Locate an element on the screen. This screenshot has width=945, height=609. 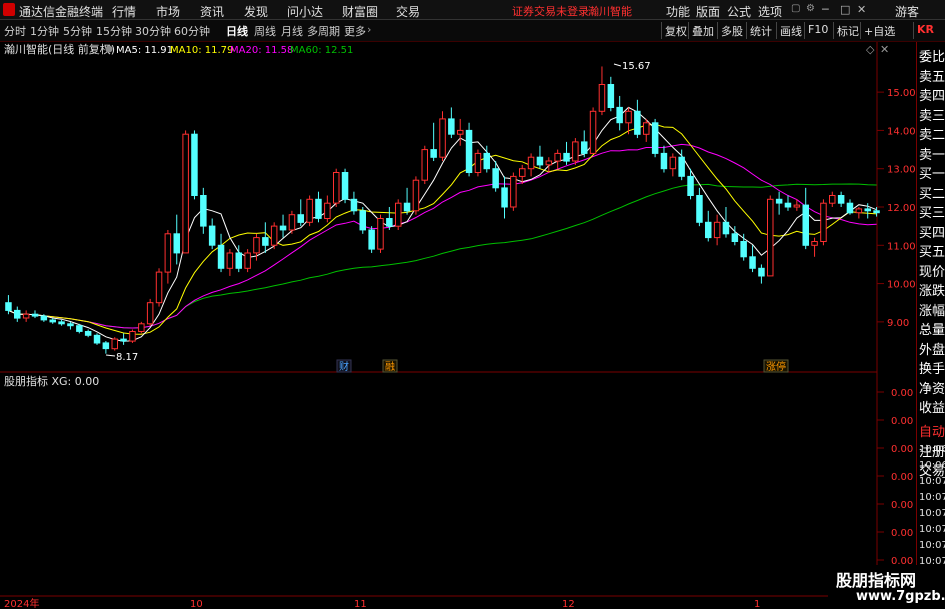
app-title: 通达信金融终端 is located at coordinates (61, 12).